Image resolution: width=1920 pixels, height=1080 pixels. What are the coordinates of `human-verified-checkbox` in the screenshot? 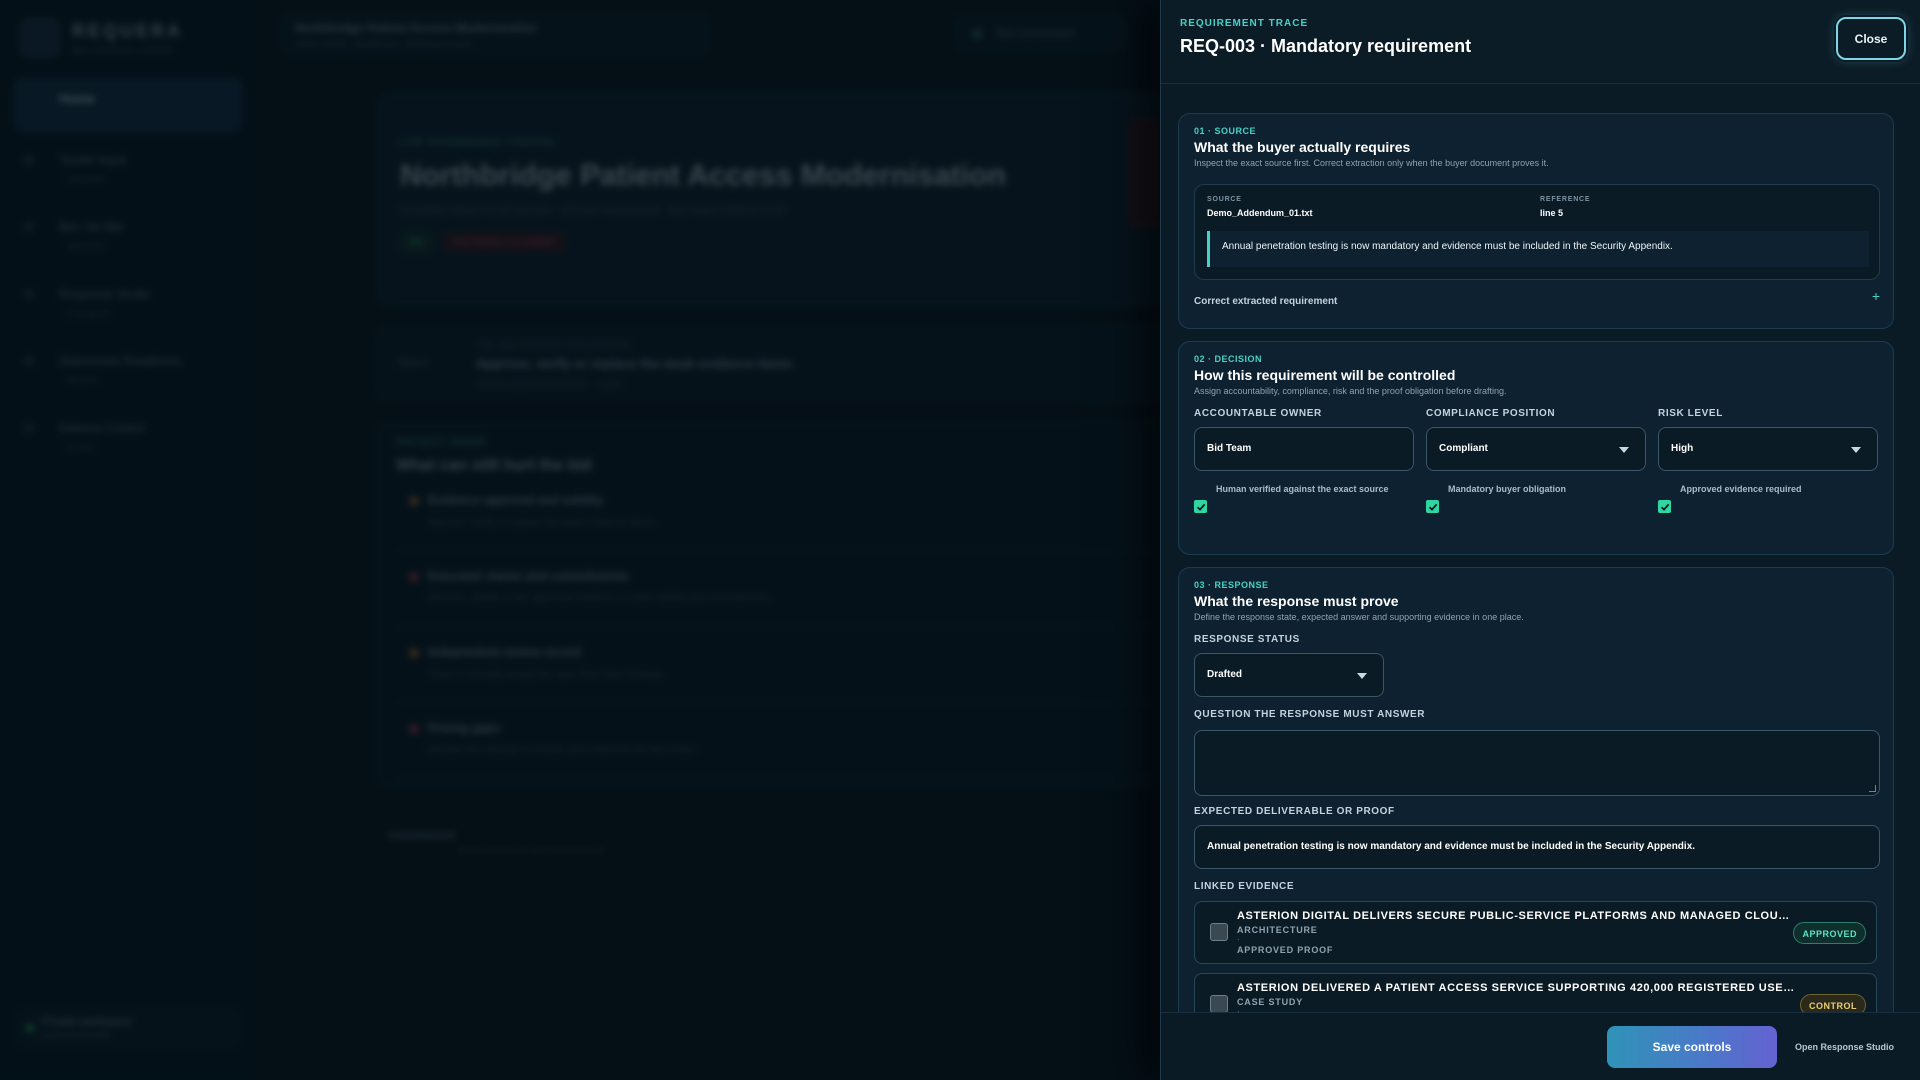 It's located at (1200, 506).